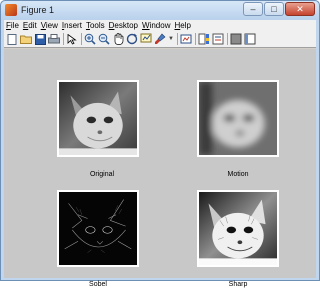  Describe the element at coordinates (171, 39) in the screenshot. I see `brush-dropdown-arrow-icon: ▼` at that location.